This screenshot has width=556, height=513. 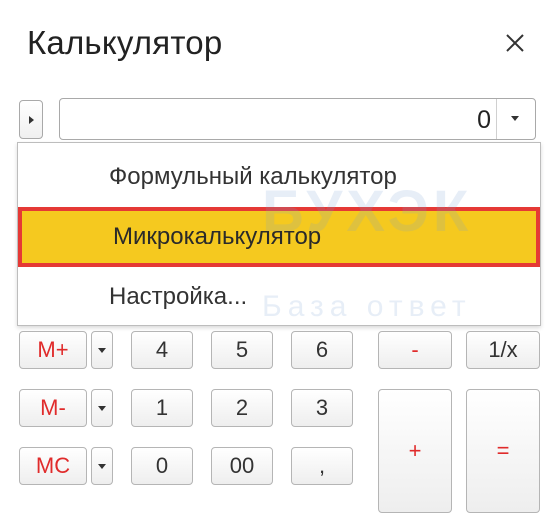 I want to click on close-icon, so click(x=515, y=43).